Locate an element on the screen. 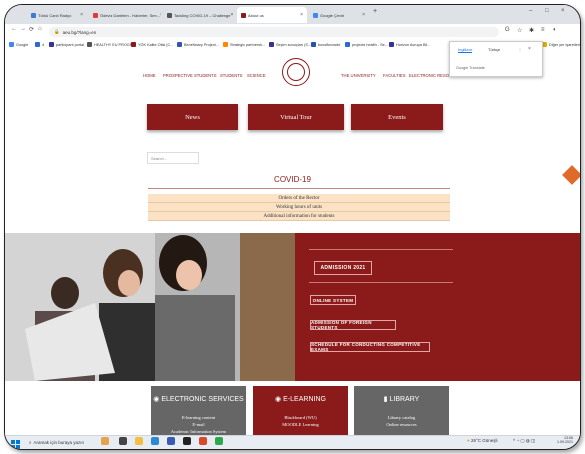 Image resolution: width=585 pixels, height=454 pixels. events-button: Events is located at coordinates (397, 117).